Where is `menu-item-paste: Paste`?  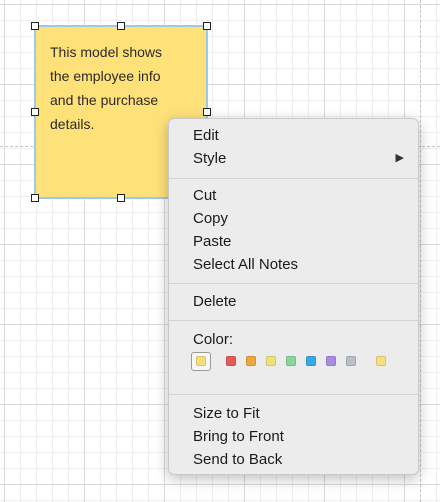 menu-item-paste: Paste is located at coordinates (293, 241).